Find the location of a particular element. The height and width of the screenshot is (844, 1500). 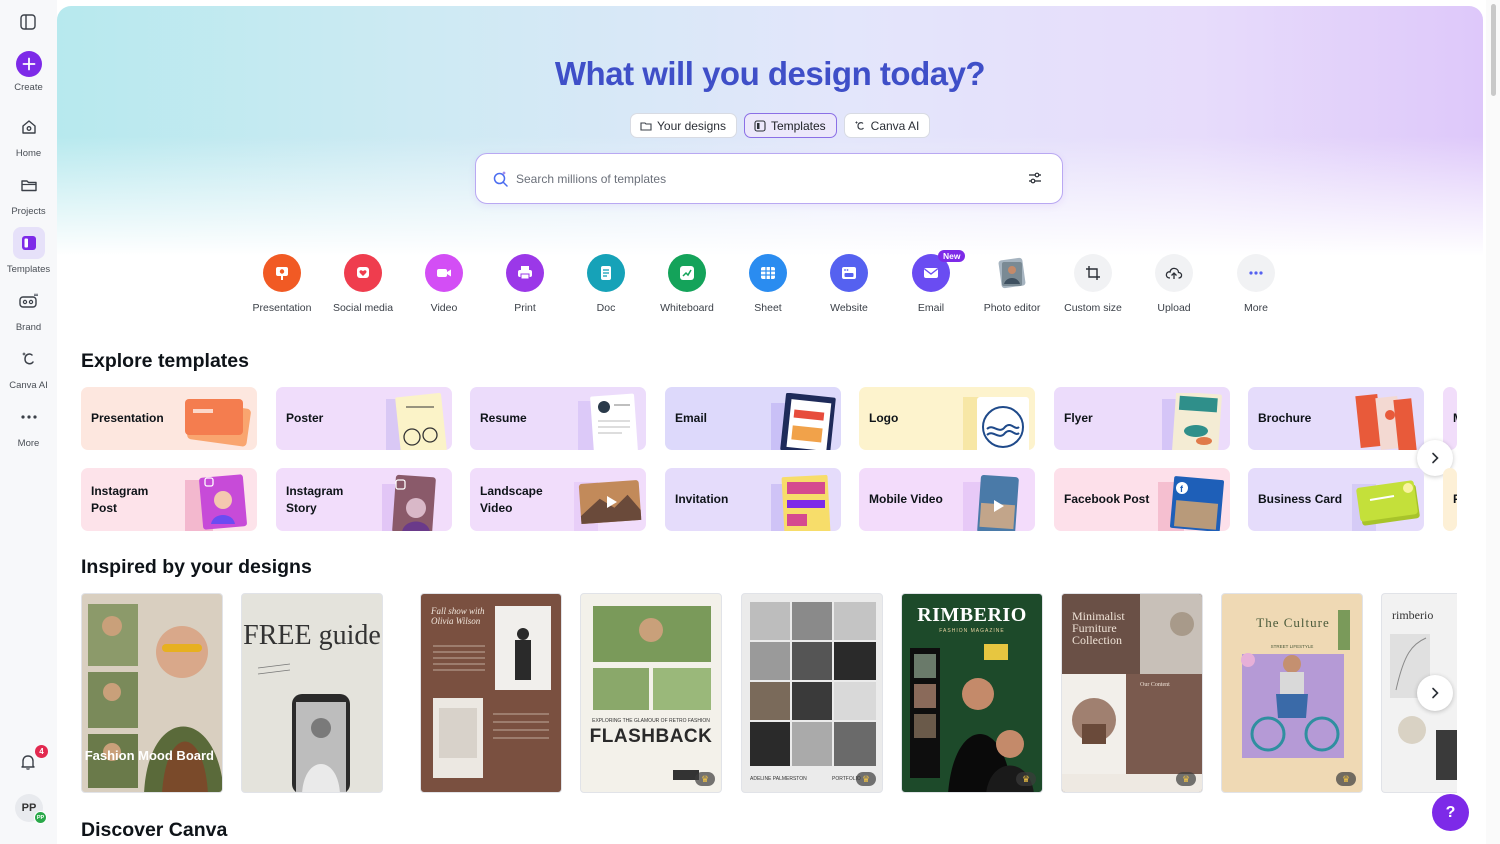

mobile-video-thumbnail is located at coordinates (994, 502).